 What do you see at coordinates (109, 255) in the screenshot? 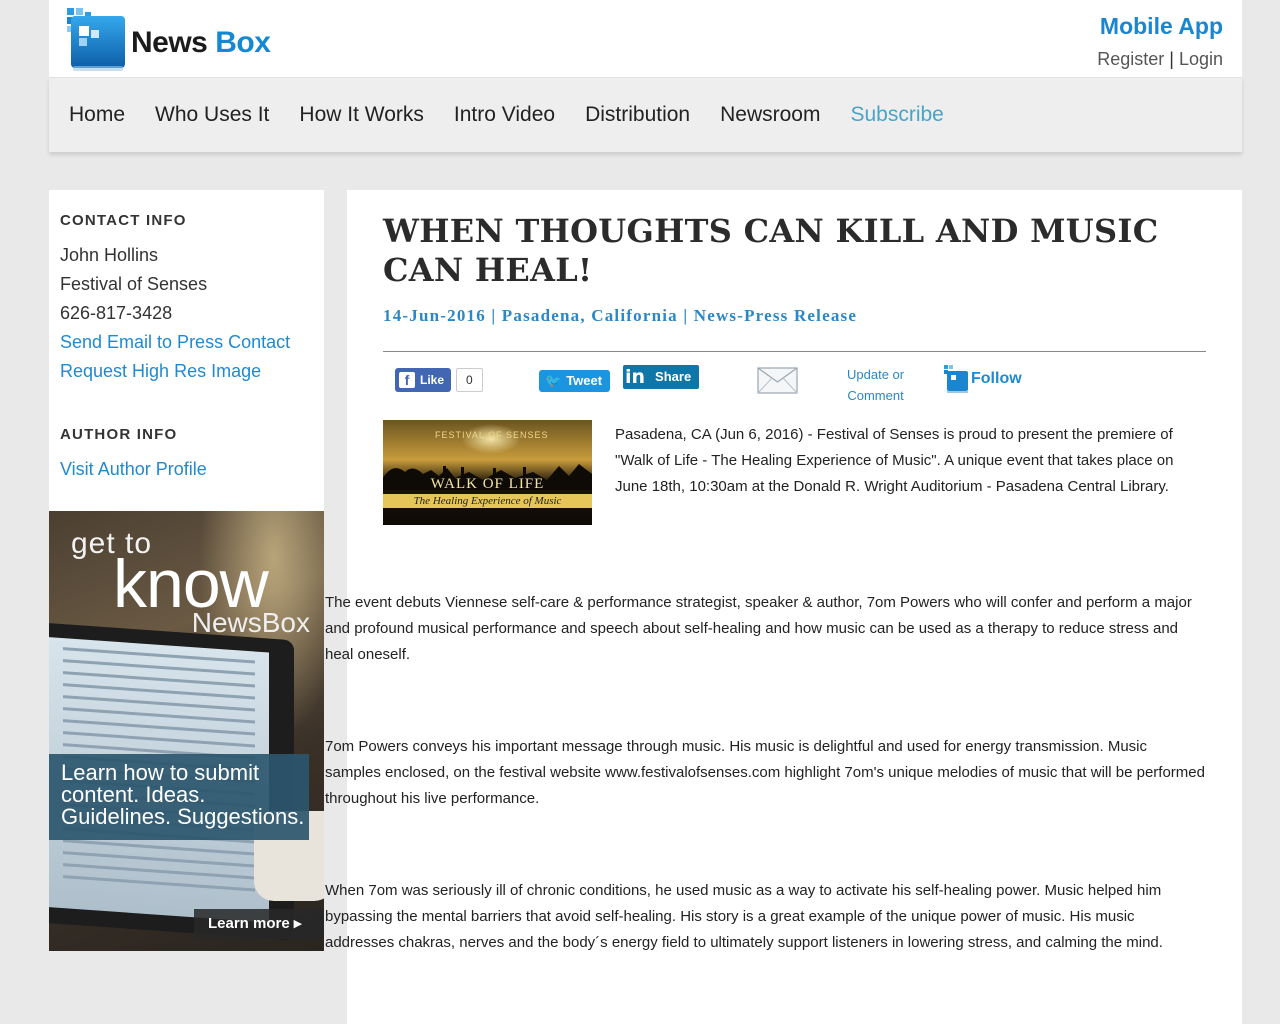
I see `contact-name: John Hollins` at bounding box center [109, 255].